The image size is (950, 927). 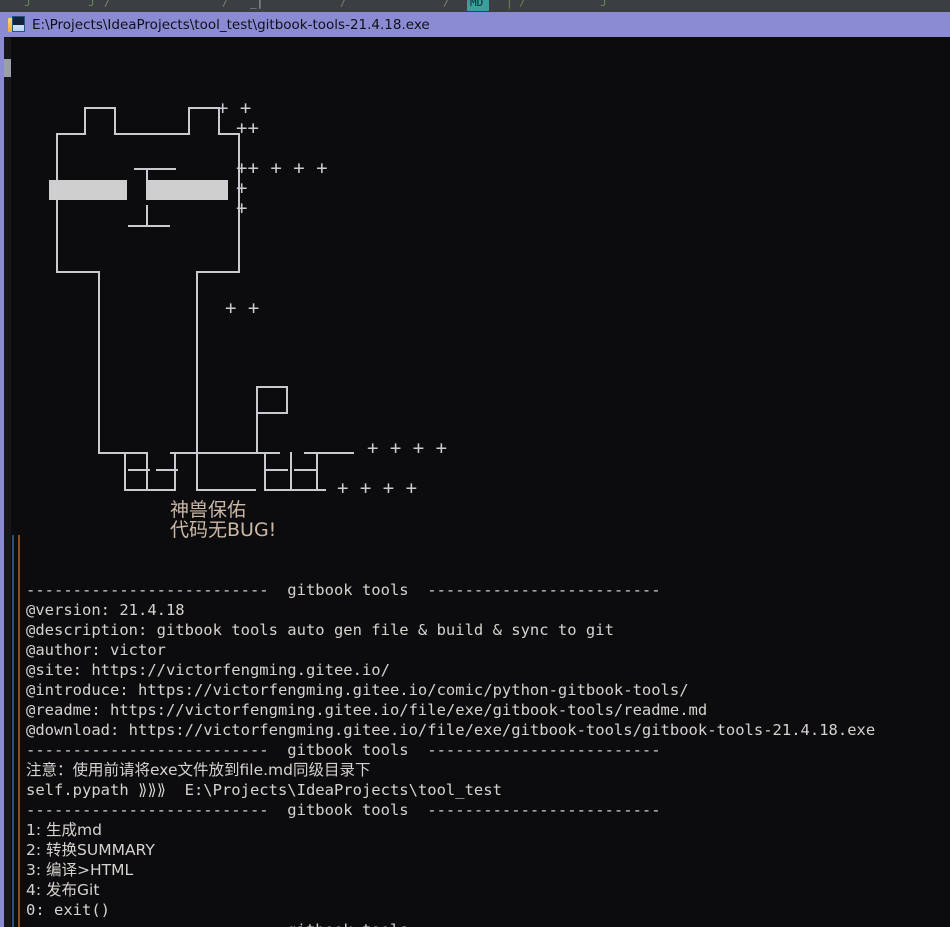 I want to click on art-plus-mark: ++, so click(x=247, y=128).